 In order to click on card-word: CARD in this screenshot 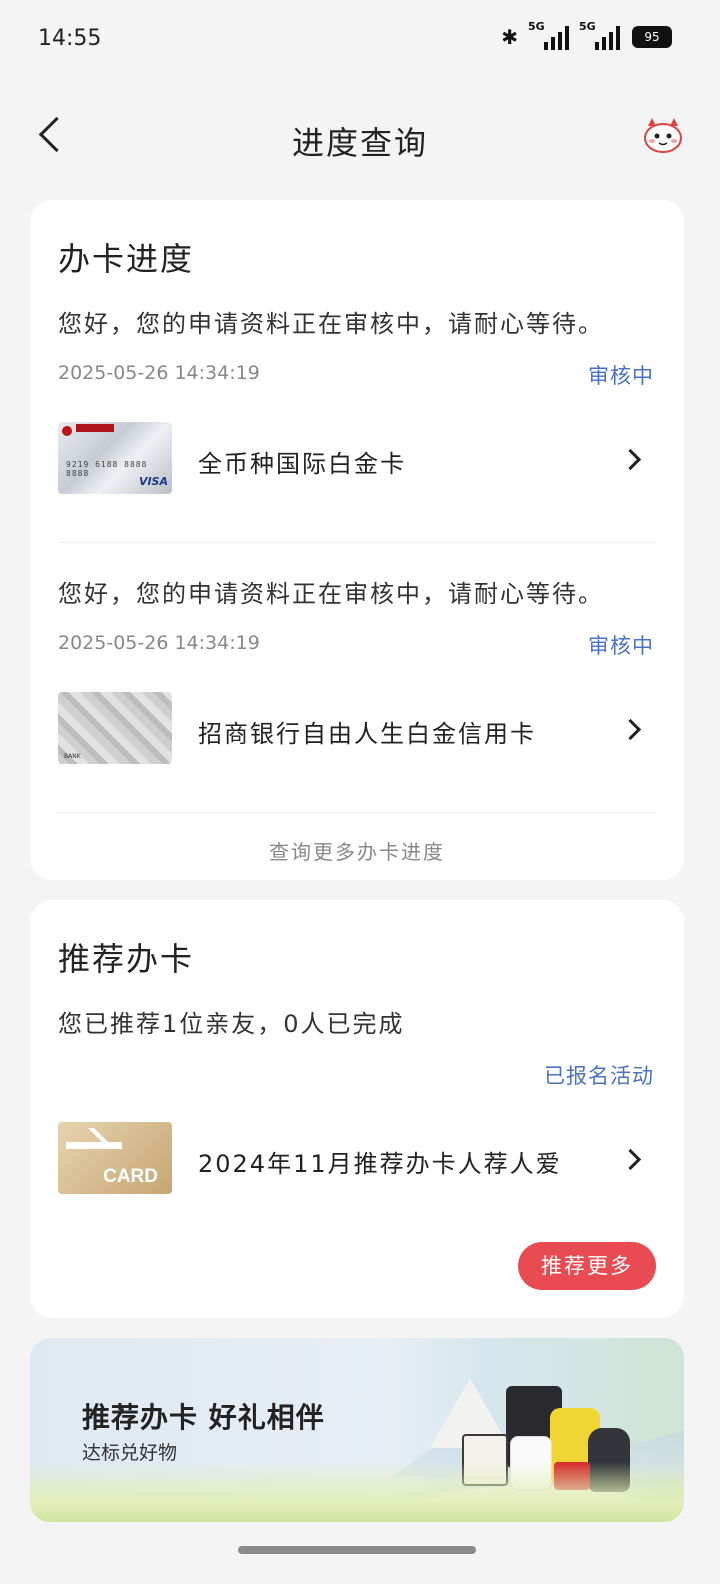, I will do `click(130, 1176)`.